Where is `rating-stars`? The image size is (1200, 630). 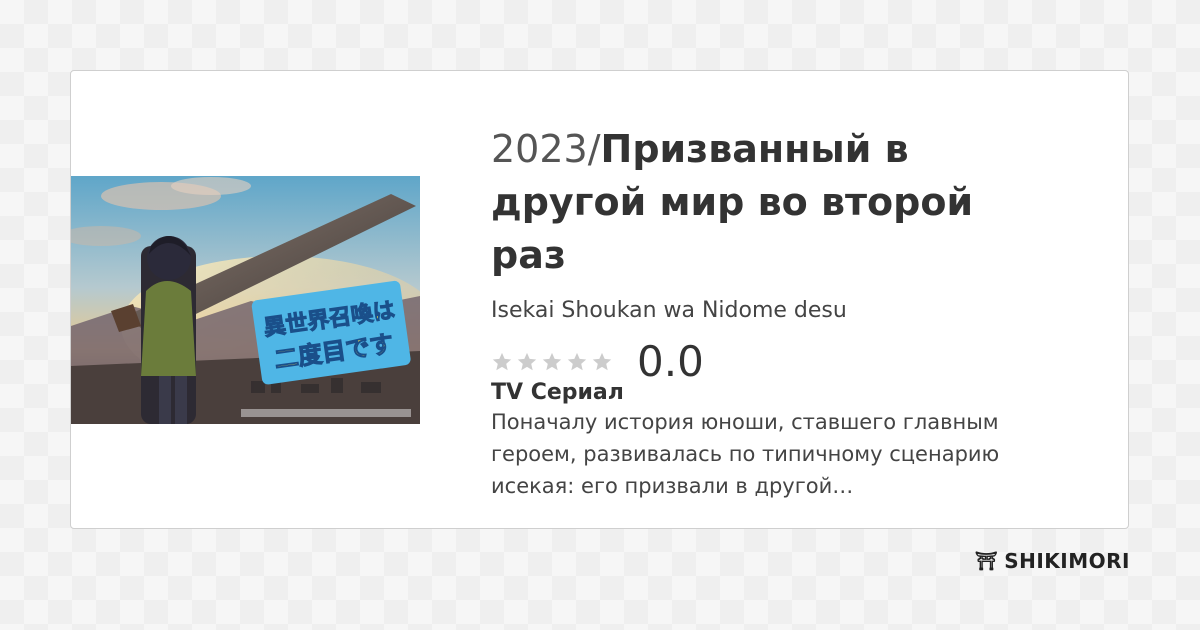
rating-stars is located at coordinates (552, 362).